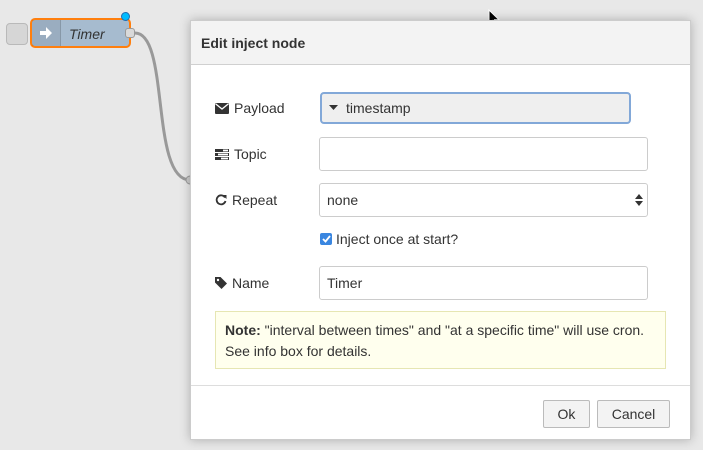 This screenshot has width=703, height=450. Describe the element at coordinates (378, 108) in the screenshot. I see `payload-value: timestamp` at that location.